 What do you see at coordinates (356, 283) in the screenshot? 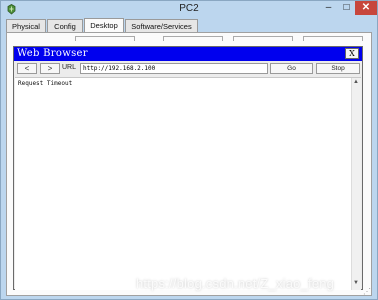
I see `scroll-down-icon: ▼` at bounding box center [356, 283].